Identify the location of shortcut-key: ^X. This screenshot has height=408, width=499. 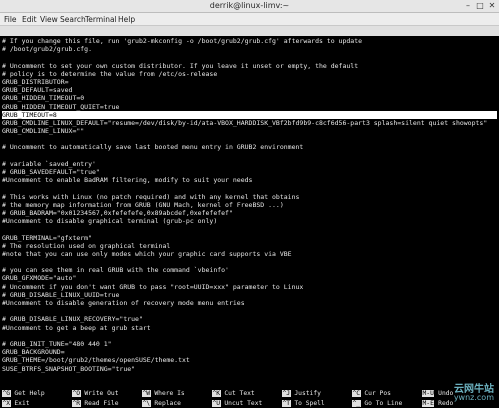
(6, 403).